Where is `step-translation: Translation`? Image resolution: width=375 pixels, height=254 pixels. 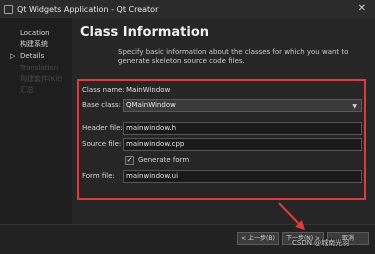 step-translation: Translation is located at coordinates (39, 68).